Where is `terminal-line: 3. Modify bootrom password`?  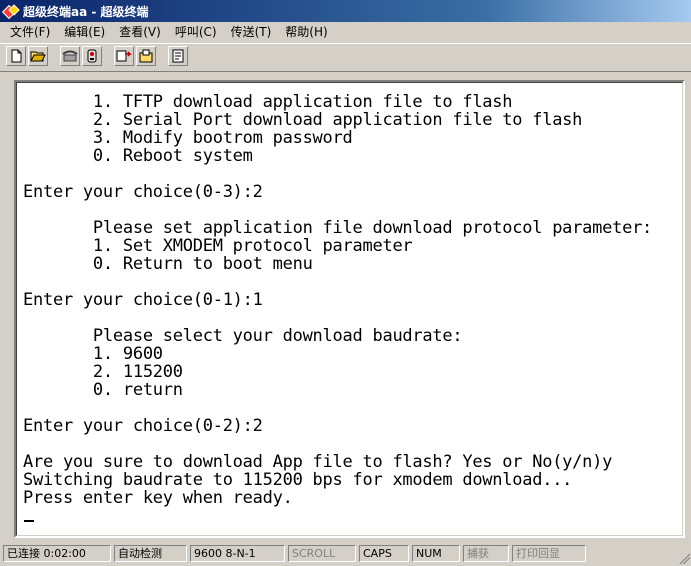
terminal-line: 3. Modify bootrom password is located at coordinates (188, 138).